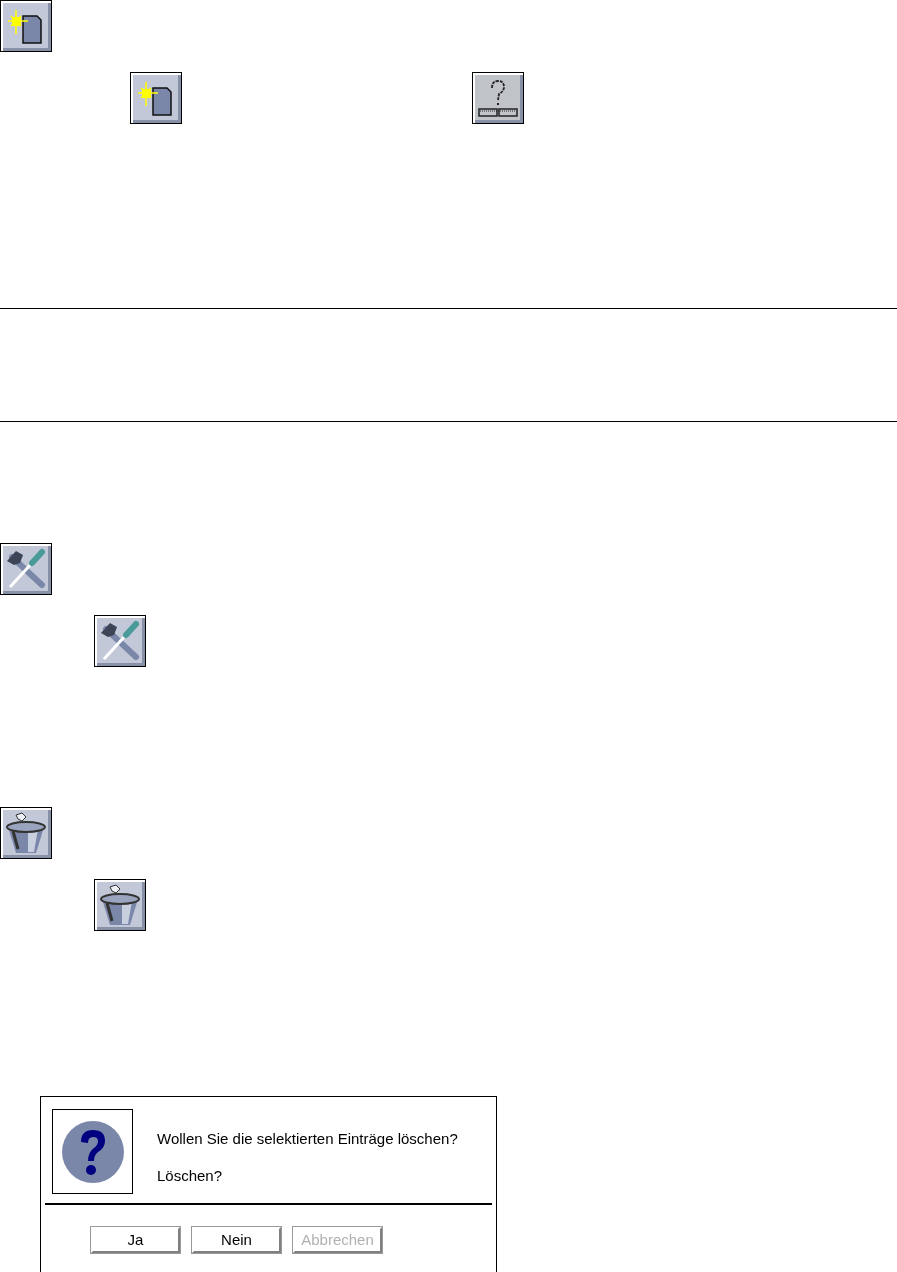 The height and width of the screenshot is (1272, 897). Describe the element at coordinates (190, 1175) in the screenshot. I see `dialog-question: Löschen?` at that location.